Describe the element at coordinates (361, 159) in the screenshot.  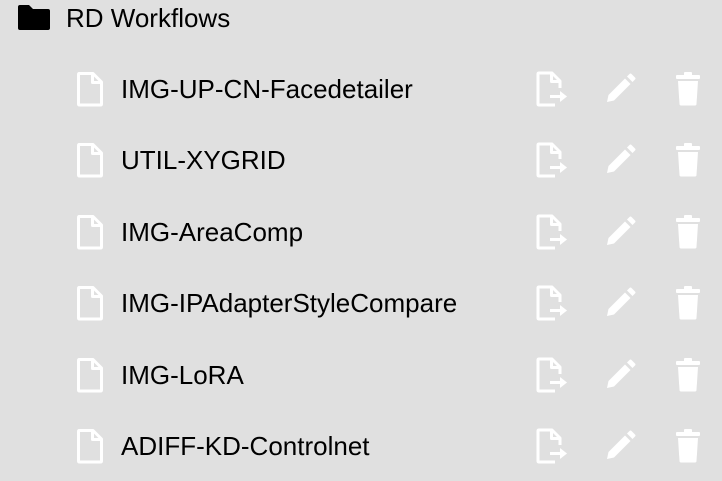
I see `file-row: UTIL-XYGRID` at that location.